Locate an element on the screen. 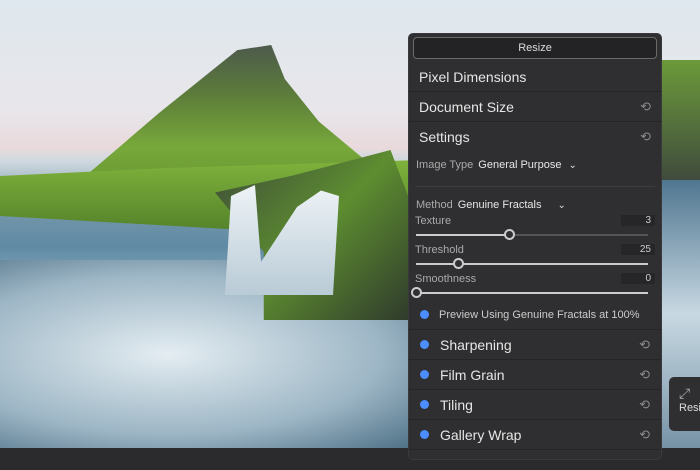 Image resolution: width=700 pixels, height=470 pixels. section-settings: Settings ⟲ is located at coordinates (535, 137).